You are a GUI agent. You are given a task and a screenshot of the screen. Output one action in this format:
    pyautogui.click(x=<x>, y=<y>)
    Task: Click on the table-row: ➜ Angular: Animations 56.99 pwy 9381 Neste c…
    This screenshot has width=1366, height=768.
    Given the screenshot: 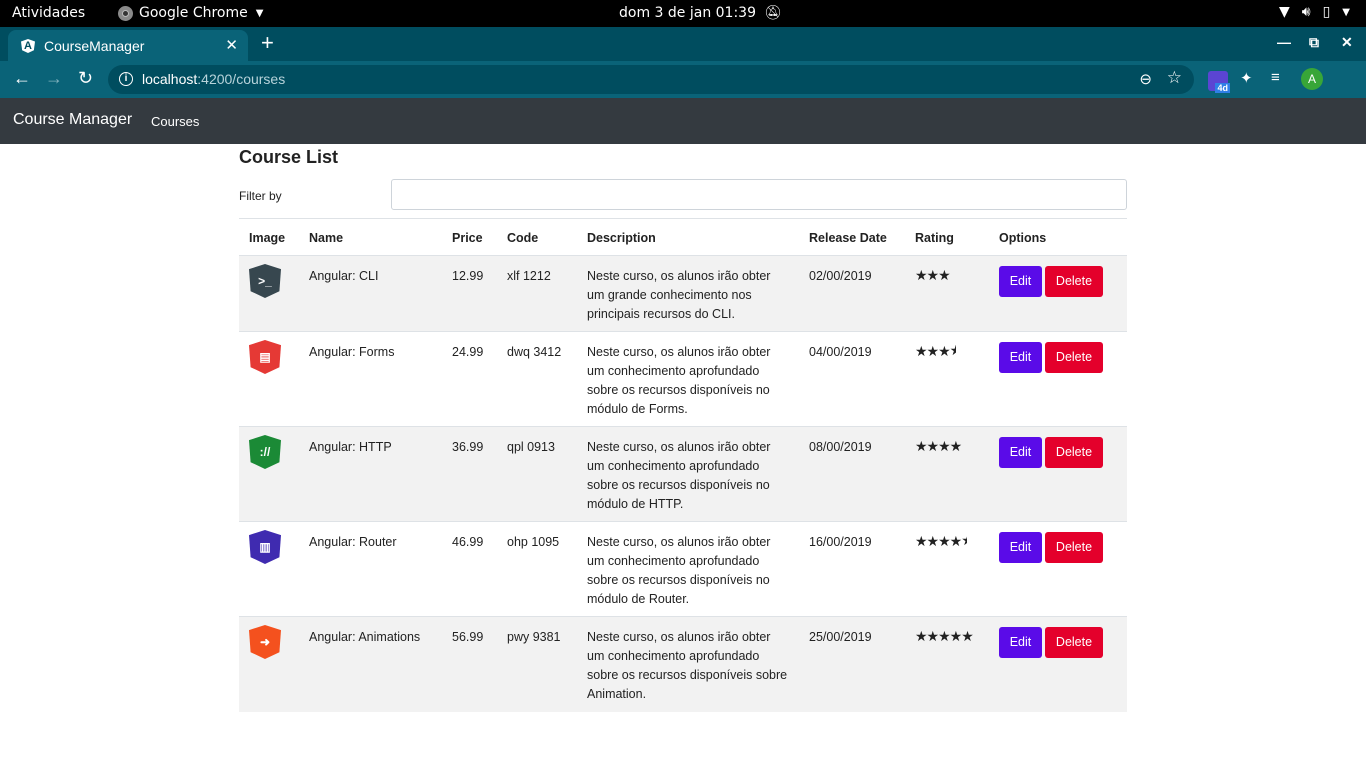 What is the action you would take?
    pyautogui.click(x=683, y=664)
    